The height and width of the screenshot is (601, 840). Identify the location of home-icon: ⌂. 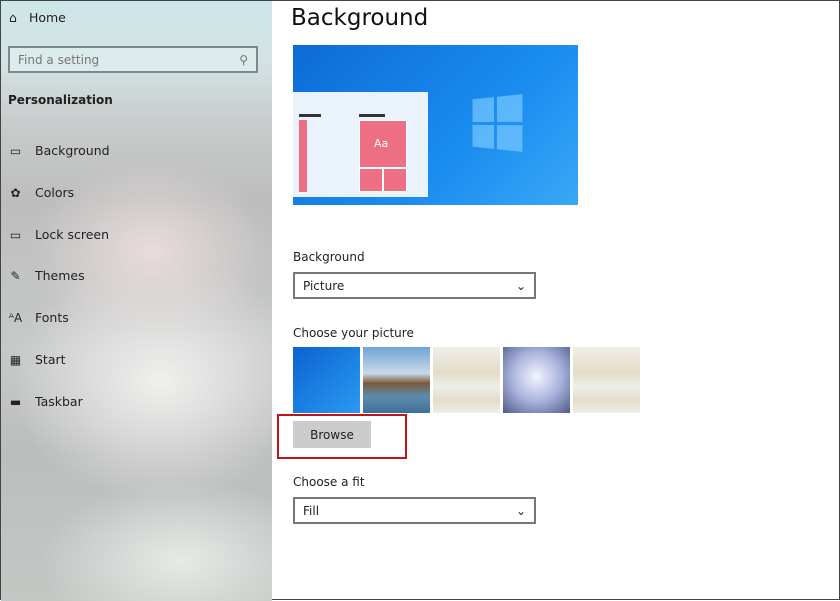
(13, 17).